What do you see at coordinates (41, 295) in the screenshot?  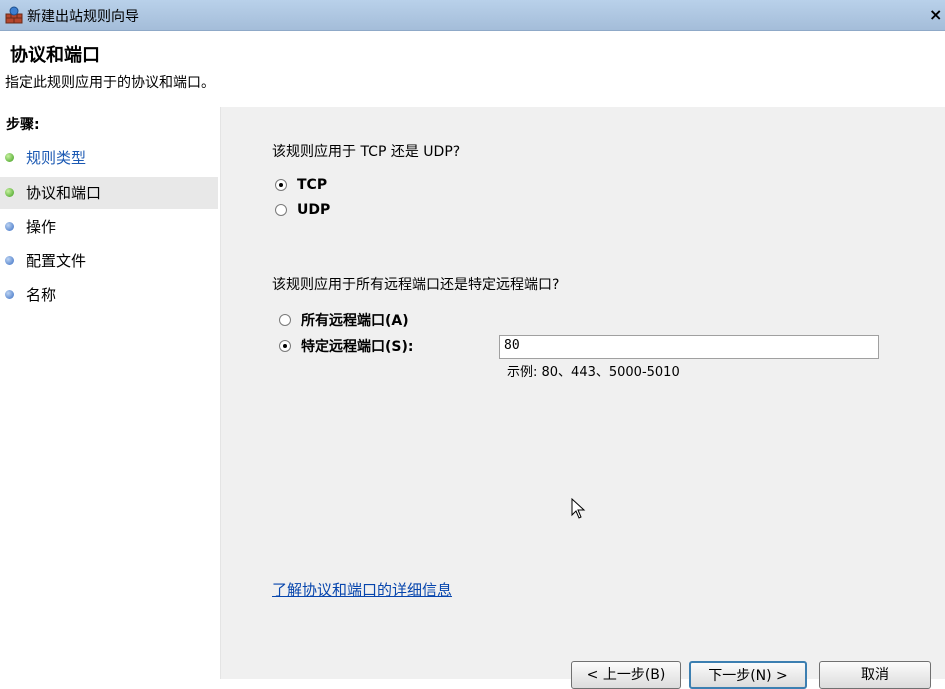 I see `step-label: 名称` at bounding box center [41, 295].